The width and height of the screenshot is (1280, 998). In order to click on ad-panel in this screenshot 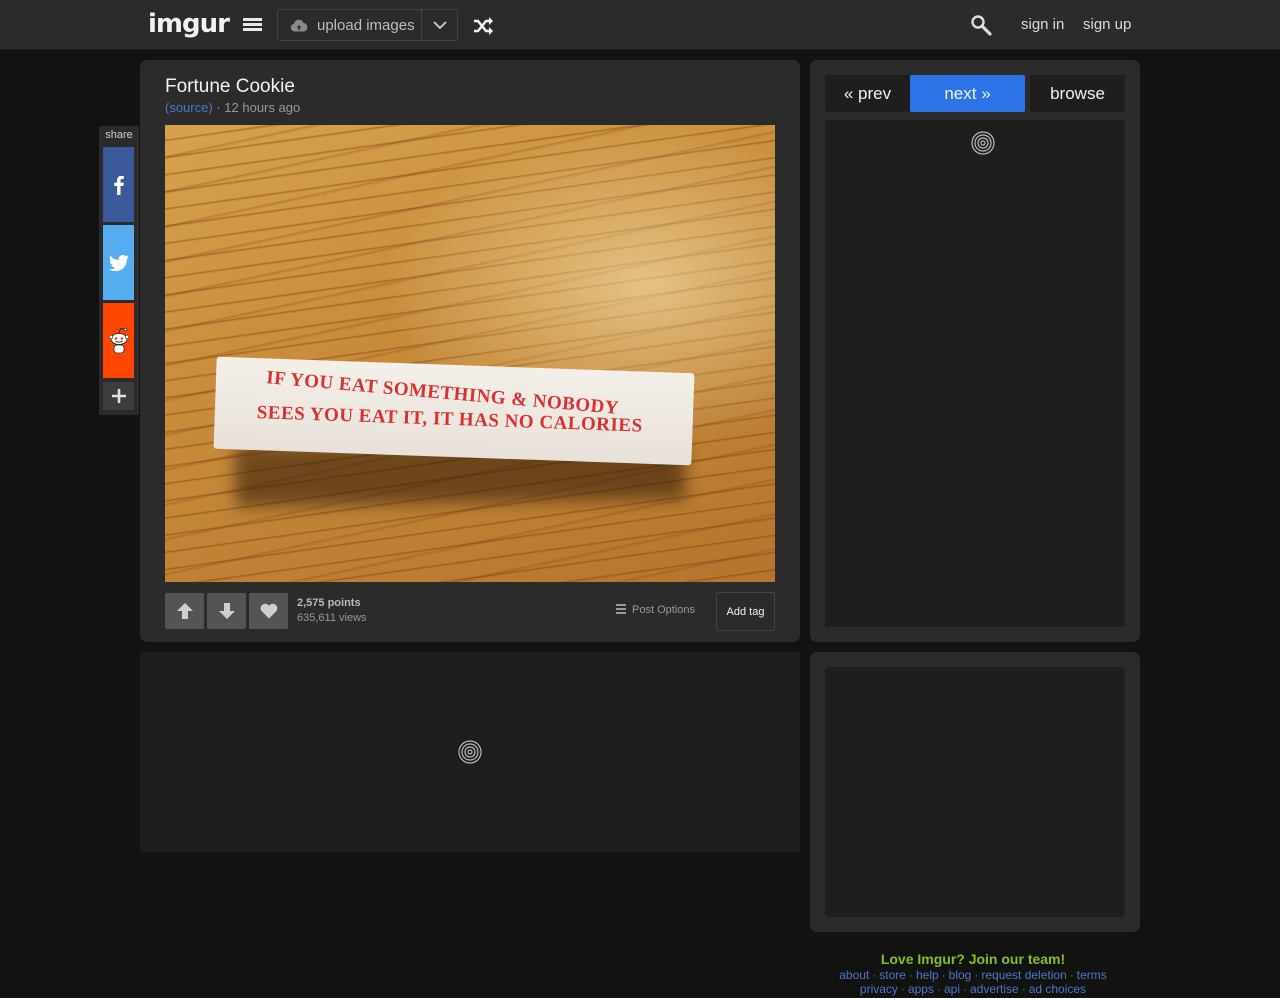, I will do `click(975, 792)`.